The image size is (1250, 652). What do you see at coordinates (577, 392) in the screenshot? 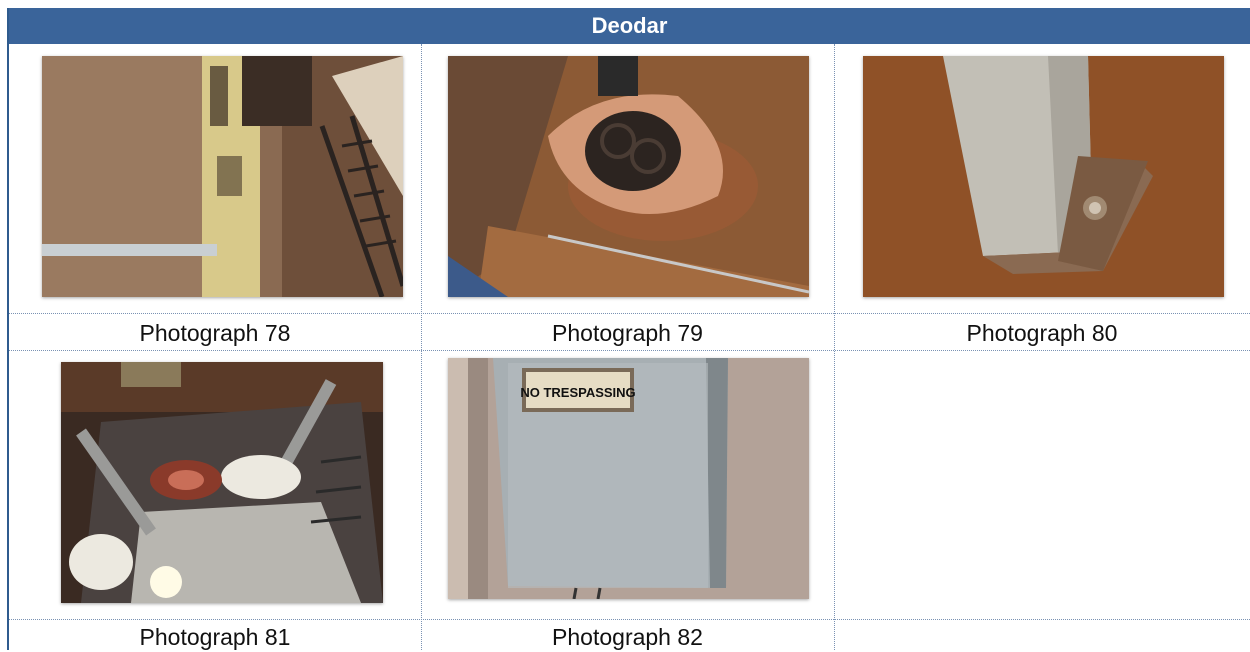
I see `sign-text: NO TRESPASSING` at bounding box center [577, 392].